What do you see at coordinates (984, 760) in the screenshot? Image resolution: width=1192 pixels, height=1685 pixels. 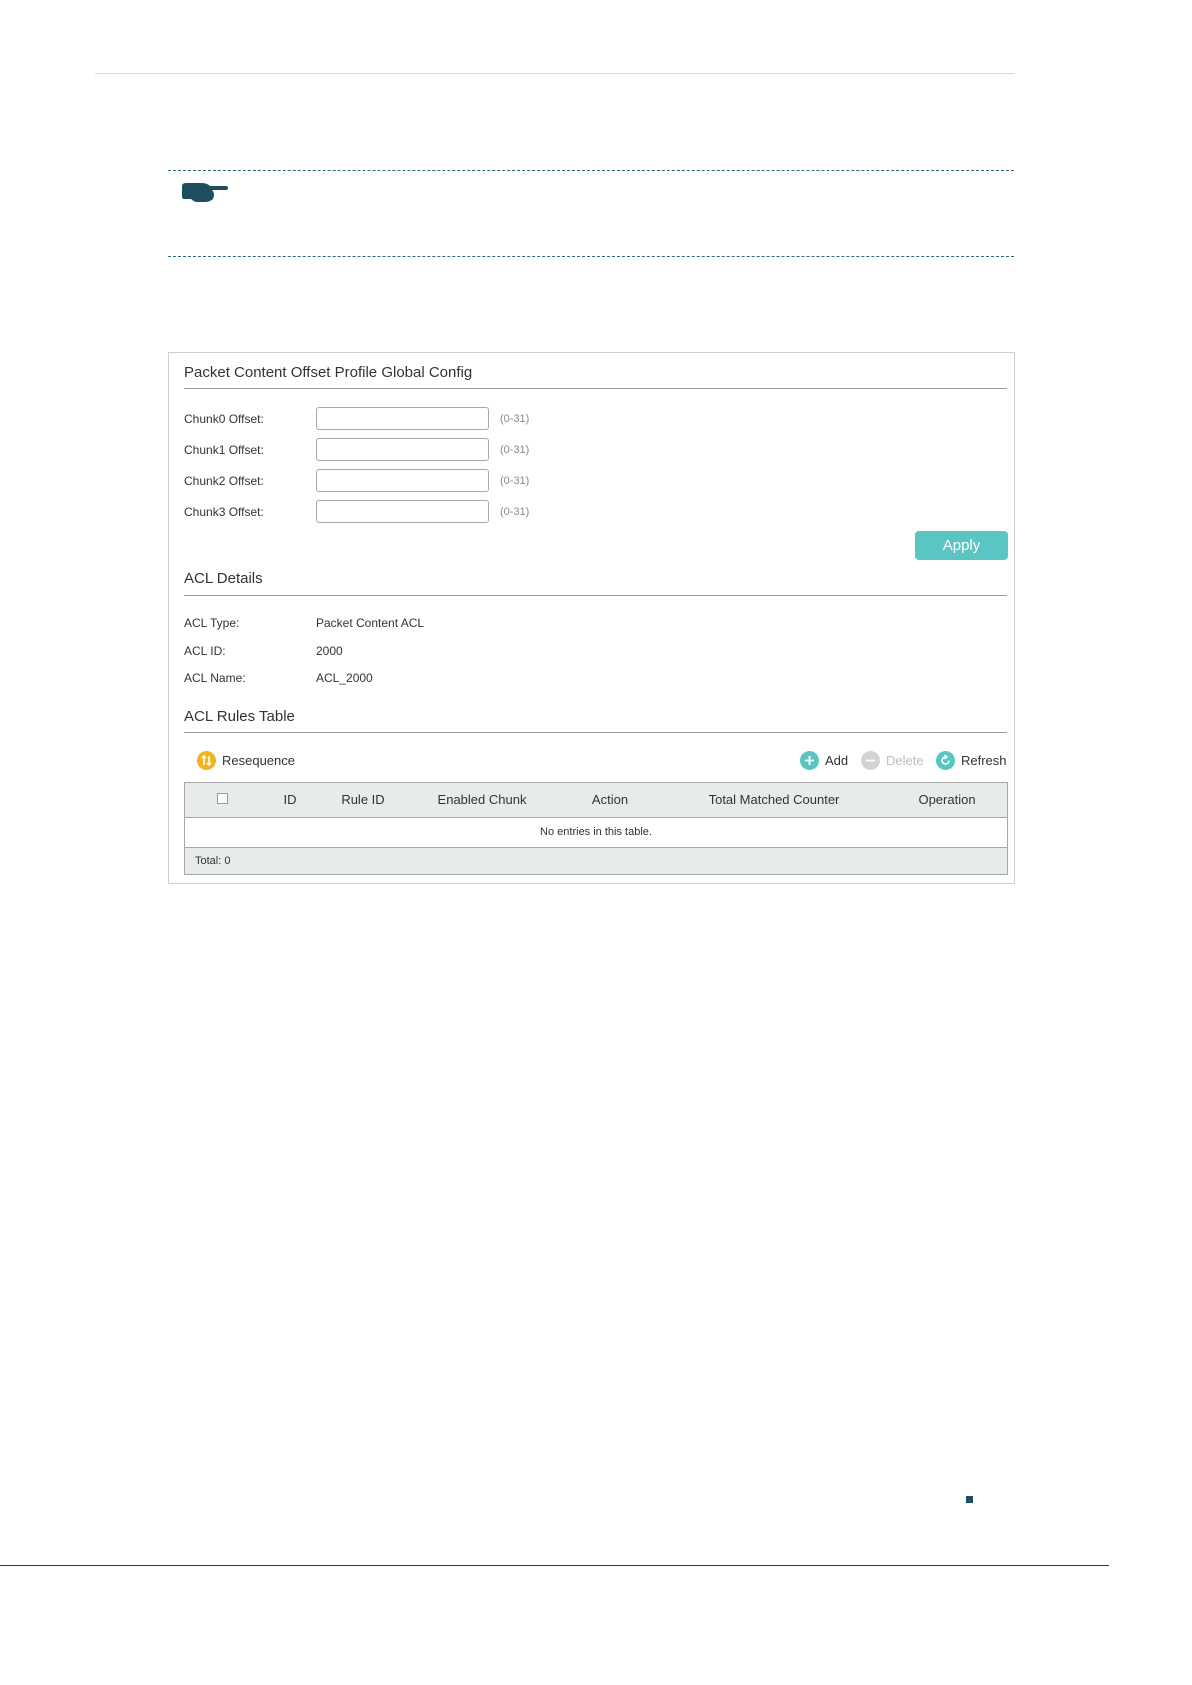 I see `refresh-label: Refresh` at bounding box center [984, 760].